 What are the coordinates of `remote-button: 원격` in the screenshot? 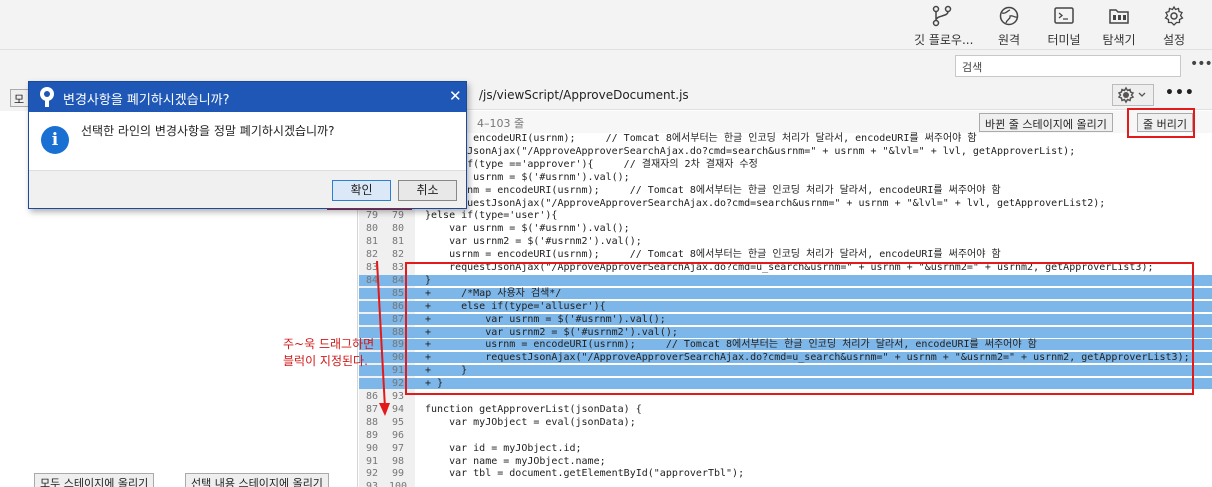 It's located at (1009, 25).